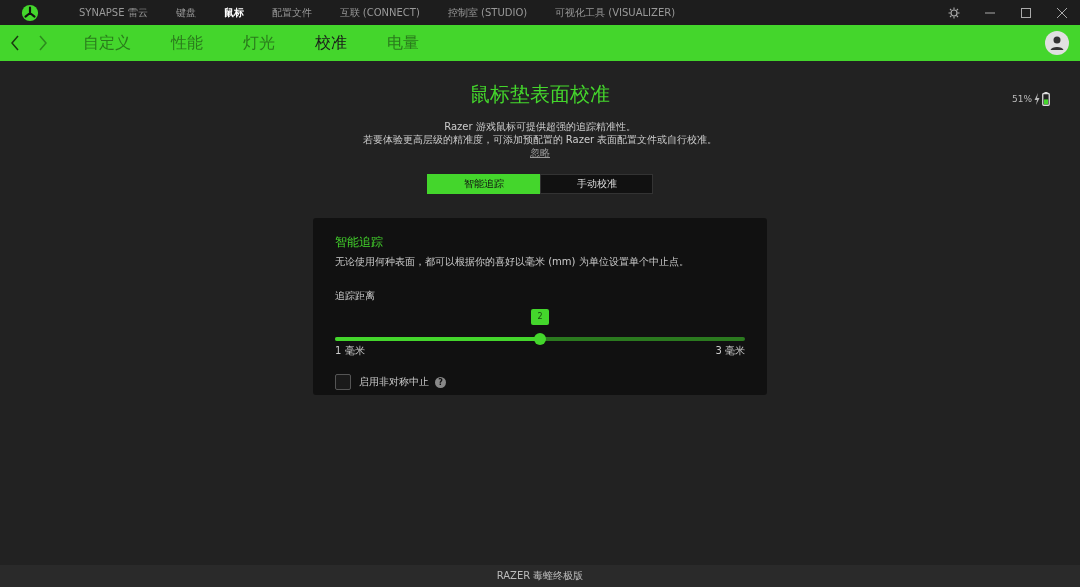 The image size is (1080, 587). What do you see at coordinates (394, 382) in the screenshot?
I see `checkbox-label: 启用非对称中止` at bounding box center [394, 382].